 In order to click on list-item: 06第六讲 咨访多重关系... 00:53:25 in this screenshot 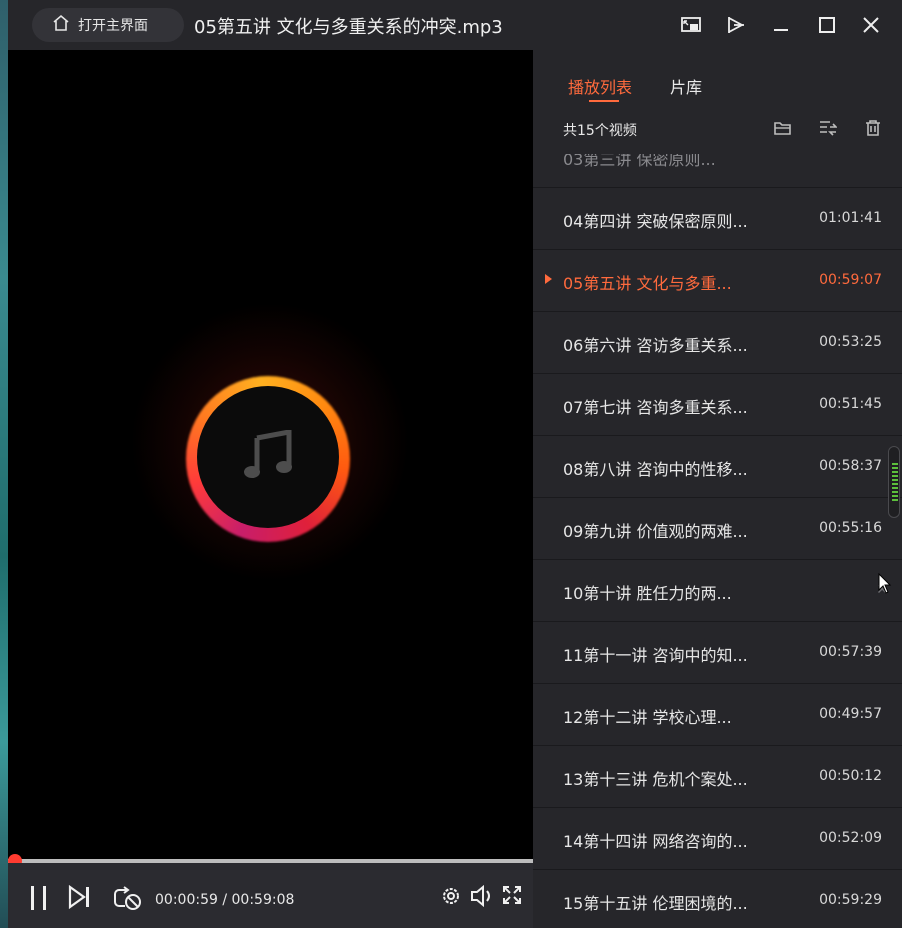, I will do `click(717, 343)`.